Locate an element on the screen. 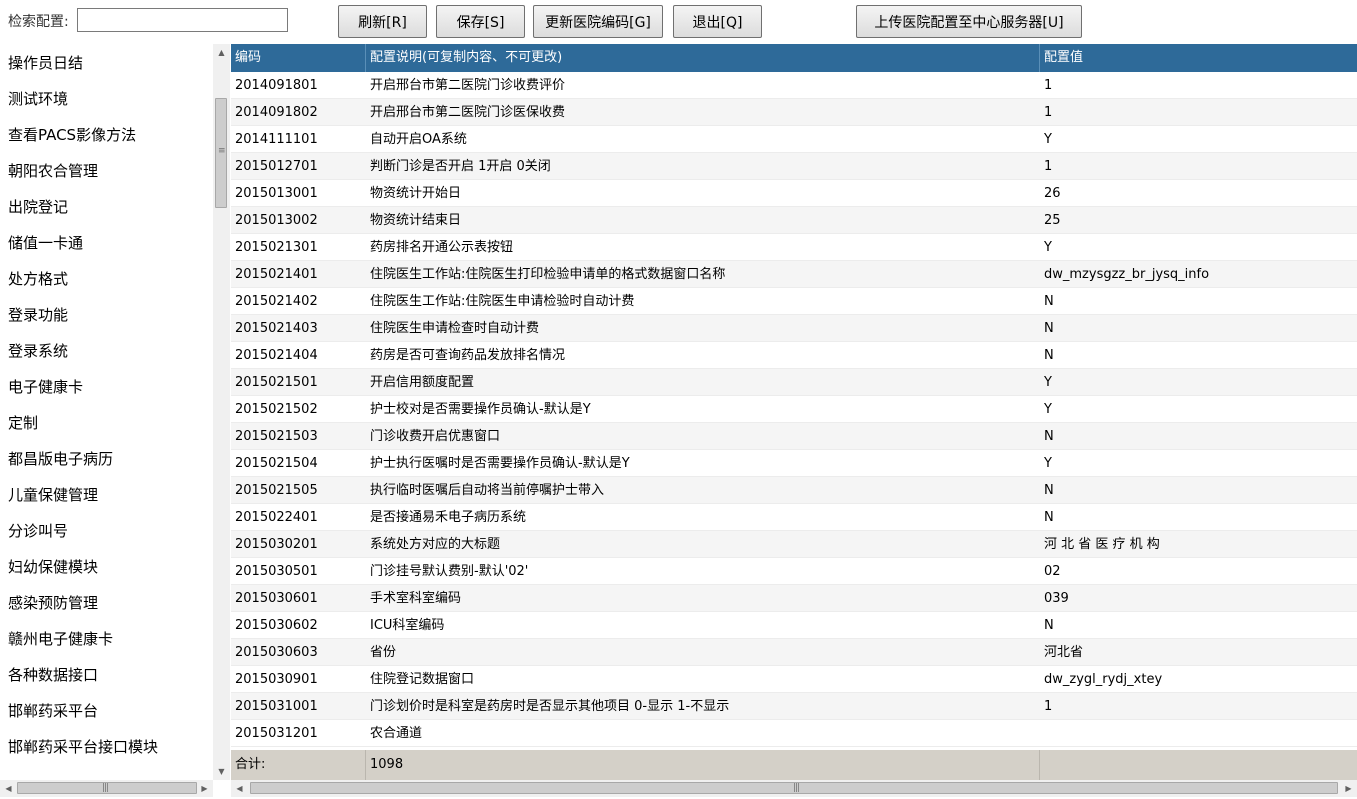 The width and height of the screenshot is (1357, 799). scroll-up-icon: ▲ is located at coordinates (221, 52).